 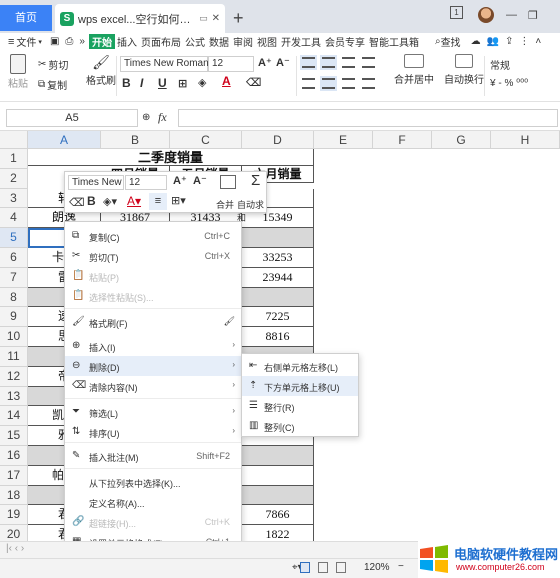 What do you see at coordinates (171, 157) in the screenshot?
I see `table-title-cell: 二季度销量` at bounding box center [171, 157].